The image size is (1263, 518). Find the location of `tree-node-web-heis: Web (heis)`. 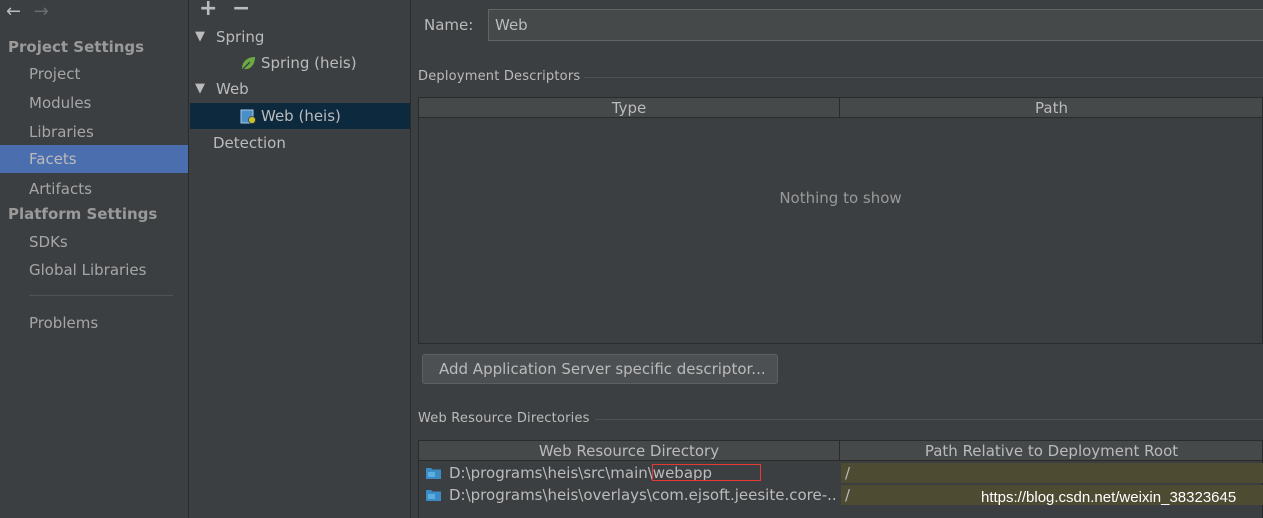

tree-node-web-heis: Web (heis) is located at coordinates (300, 116).